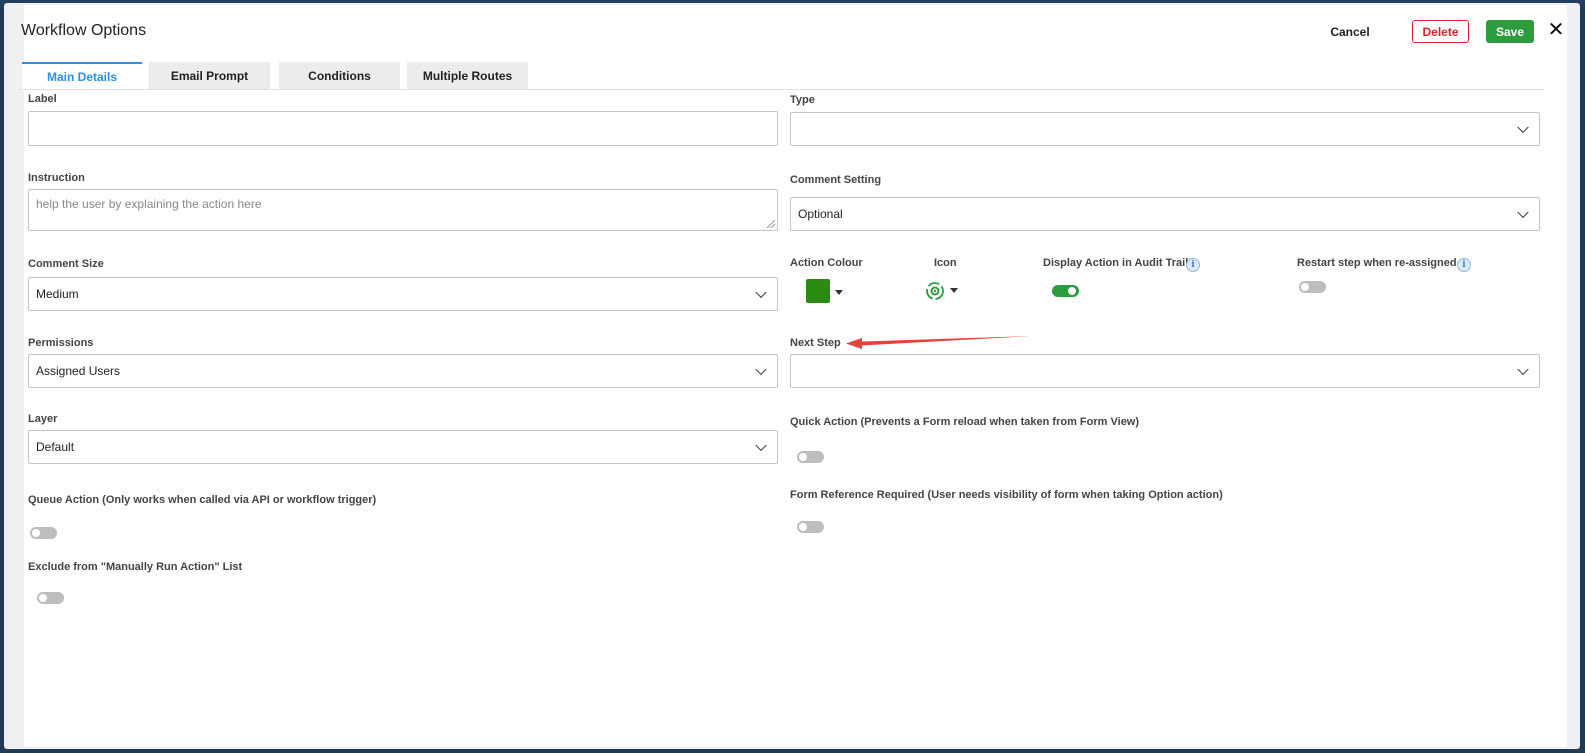 This screenshot has height=753, width=1585. I want to click on form-reference-required-toggle, so click(810, 527).